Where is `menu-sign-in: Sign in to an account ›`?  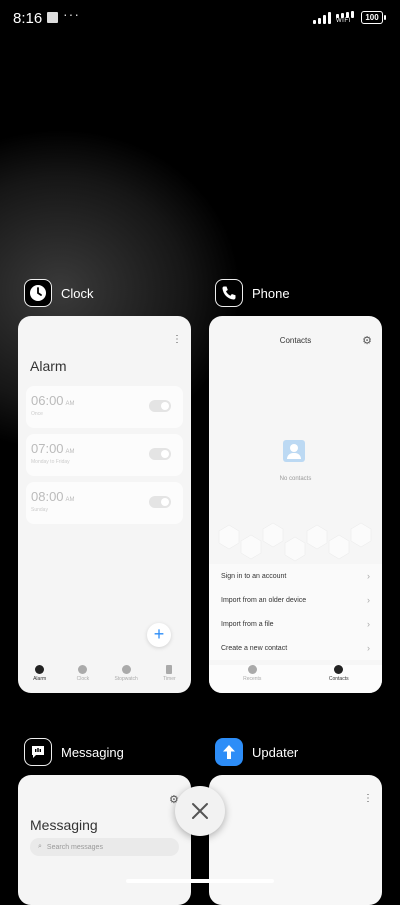
menu-sign-in: Sign in to an account › is located at coordinates (295, 576).